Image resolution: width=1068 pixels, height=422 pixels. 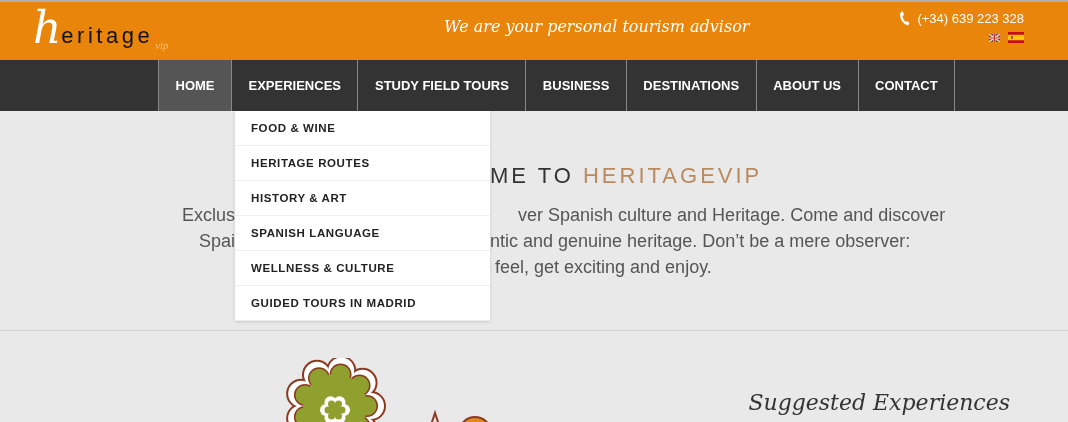 I want to click on menu-item: WELLNESS & CULTURE, so click(x=362, y=268).